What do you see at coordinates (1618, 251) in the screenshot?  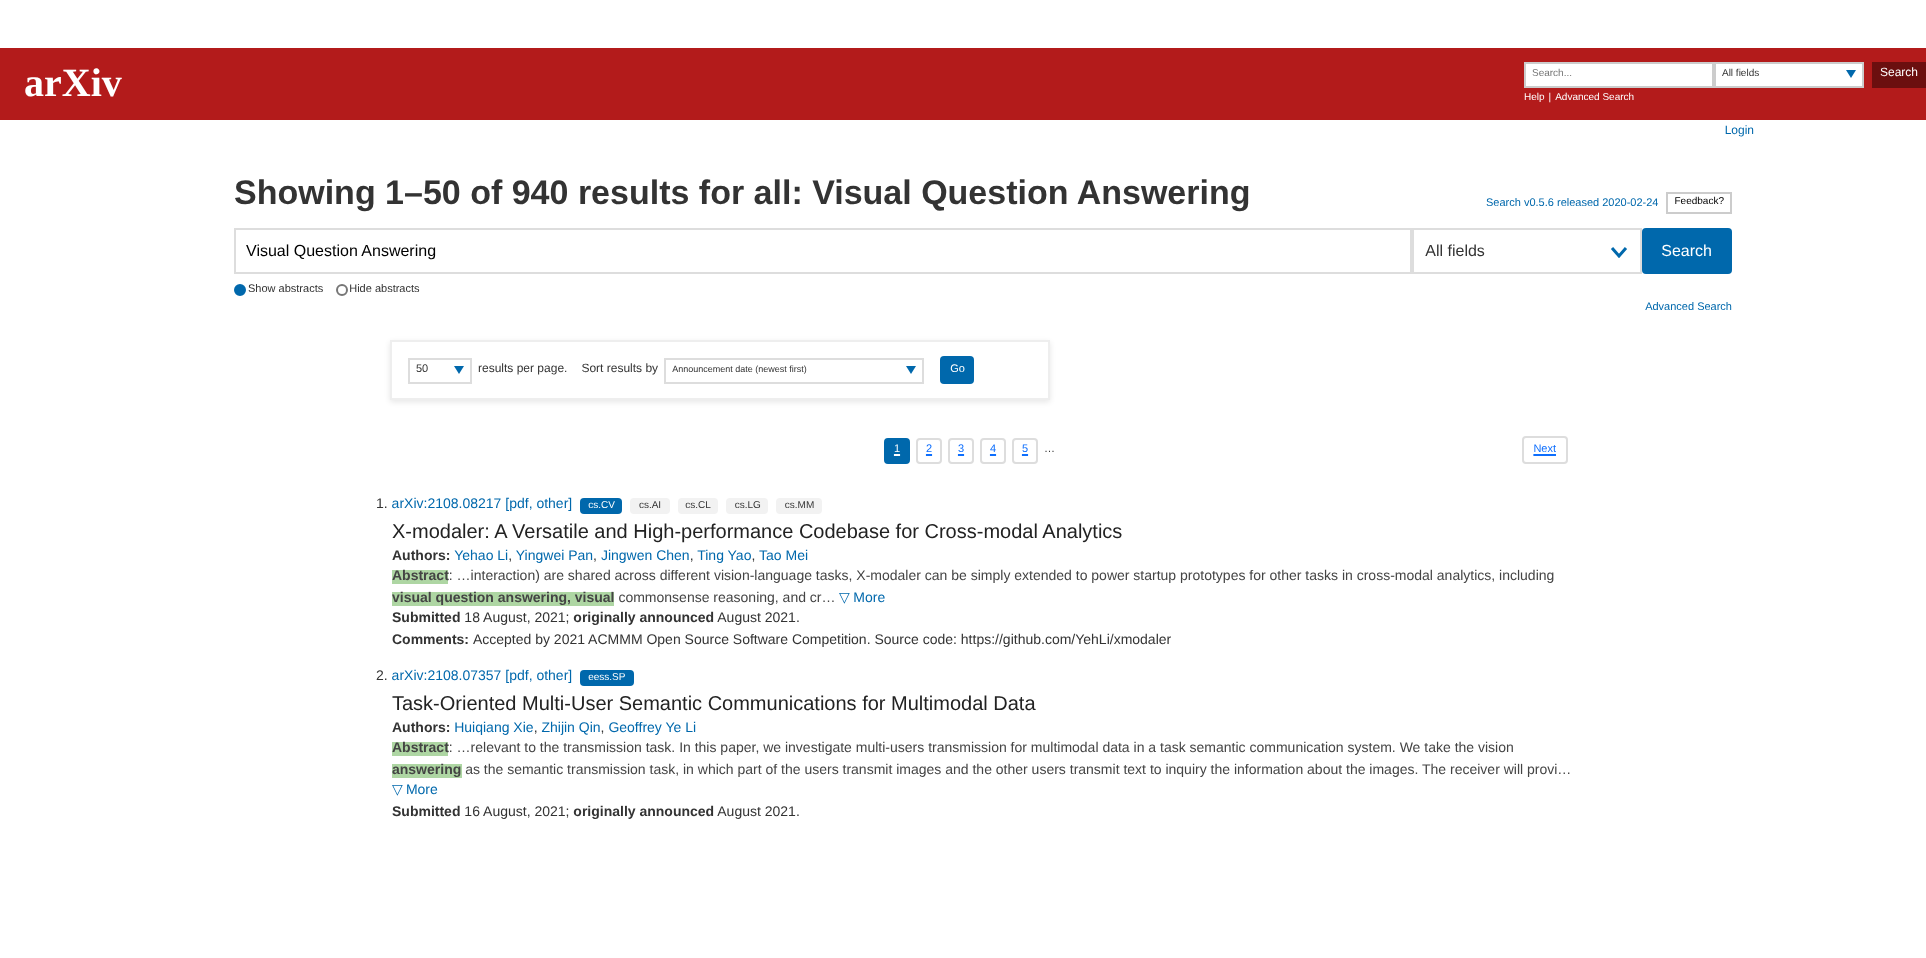 I see `chevron-icon` at bounding box center [1618, 251].